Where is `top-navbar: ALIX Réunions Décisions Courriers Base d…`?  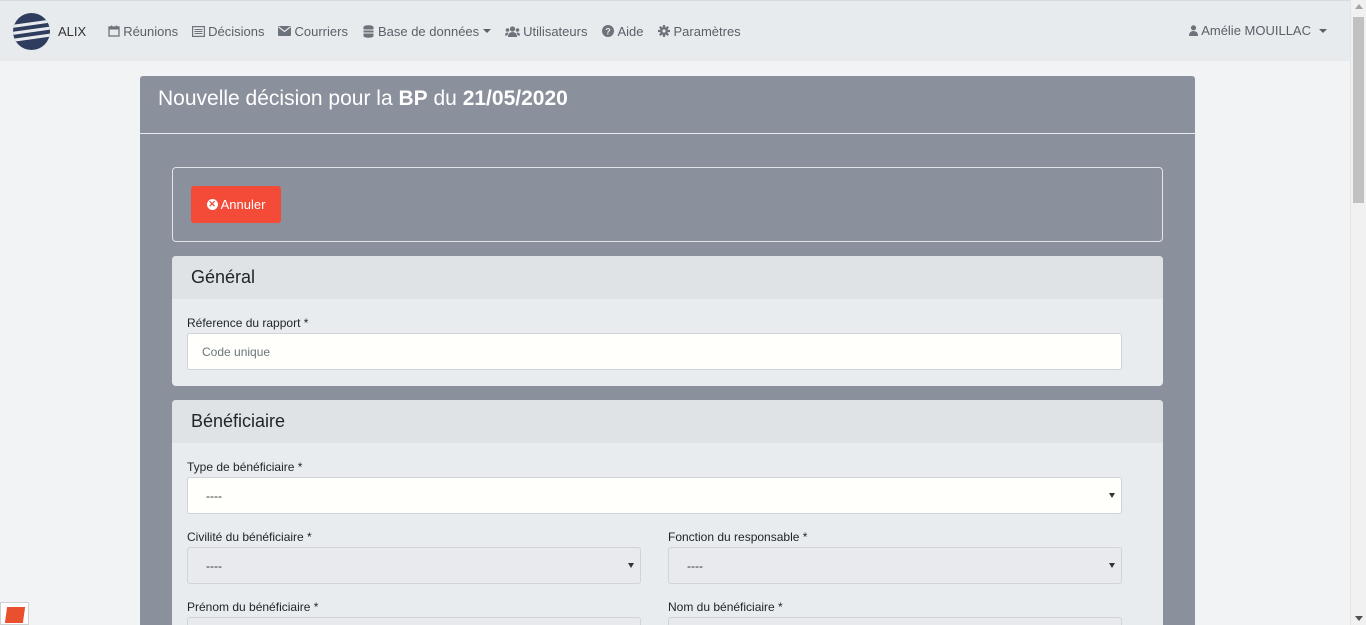
top-navbar: ALIX Réunions Décisions Courriers Base d… is located at coordinates (675, 30).